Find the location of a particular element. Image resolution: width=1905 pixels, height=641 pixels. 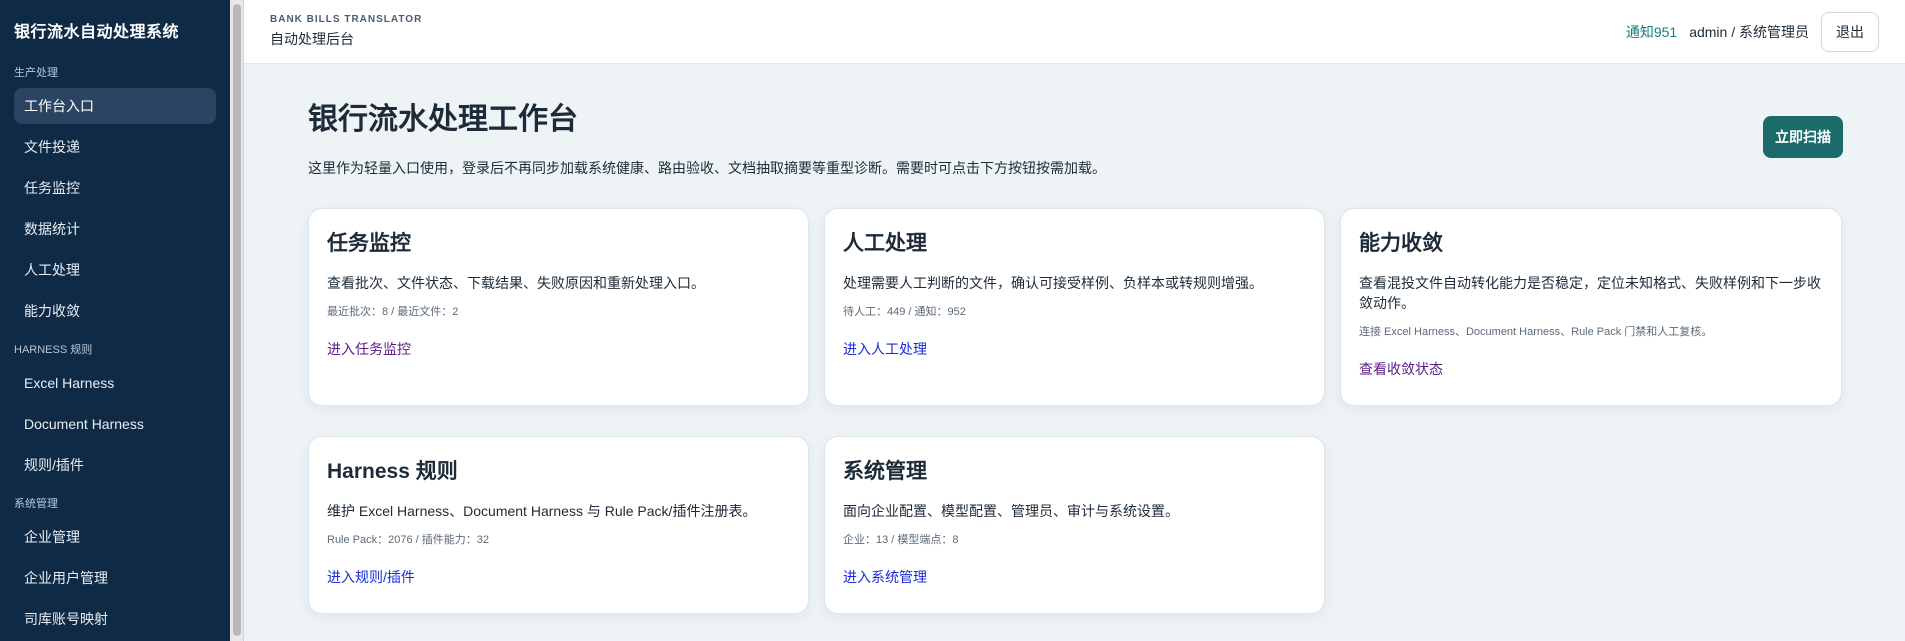

scrollbar-thumb is located at coordinates (237, 320).